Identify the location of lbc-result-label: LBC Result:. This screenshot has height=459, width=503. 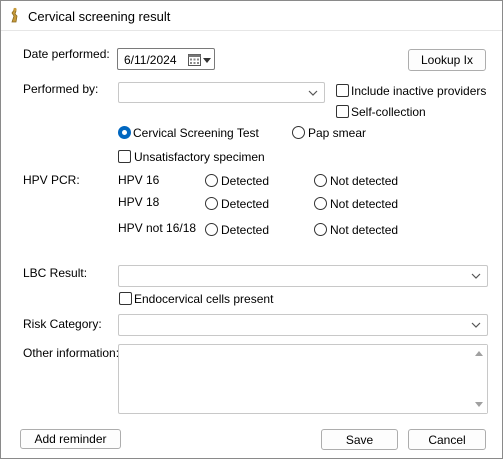
(55, 273).